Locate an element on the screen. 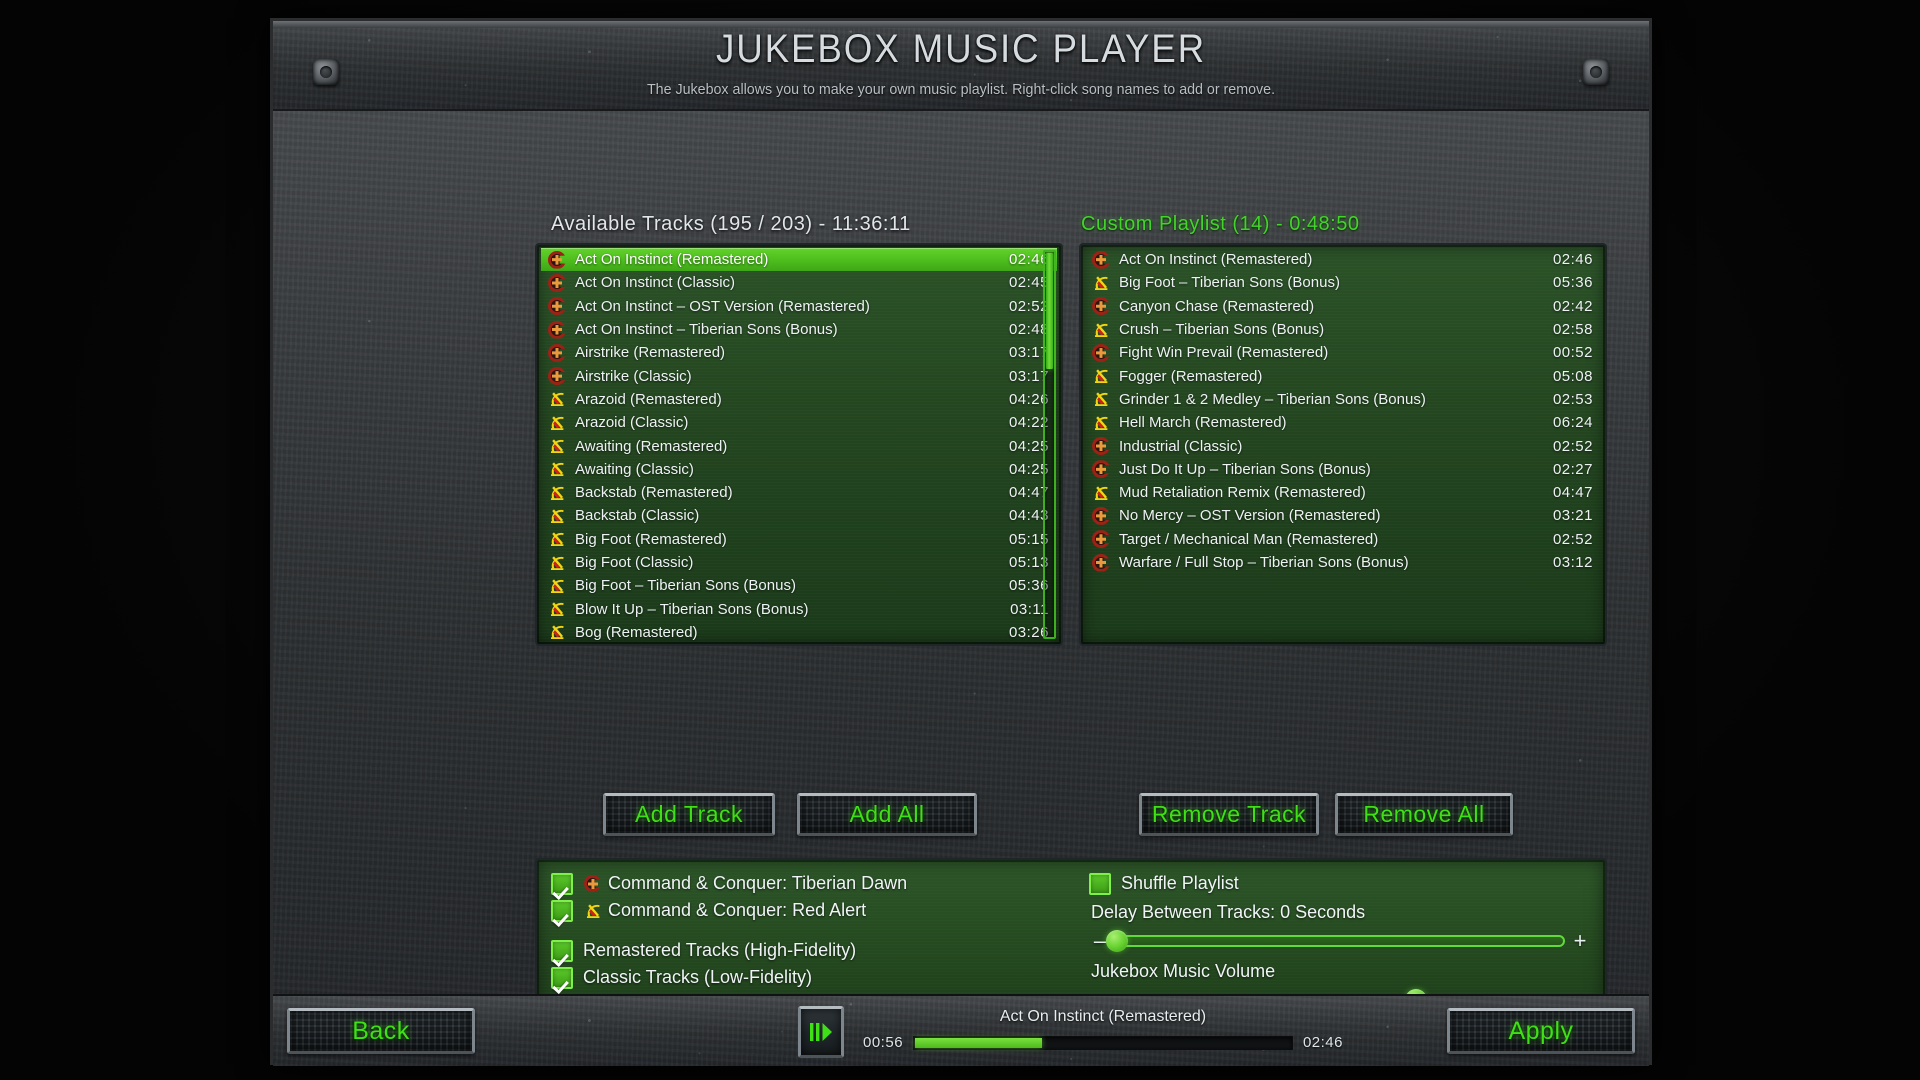 This screenshot has height=1080, width=1920. table-row: Airstrike (Remastered) 03:17 is located at coordinates (799, 352).